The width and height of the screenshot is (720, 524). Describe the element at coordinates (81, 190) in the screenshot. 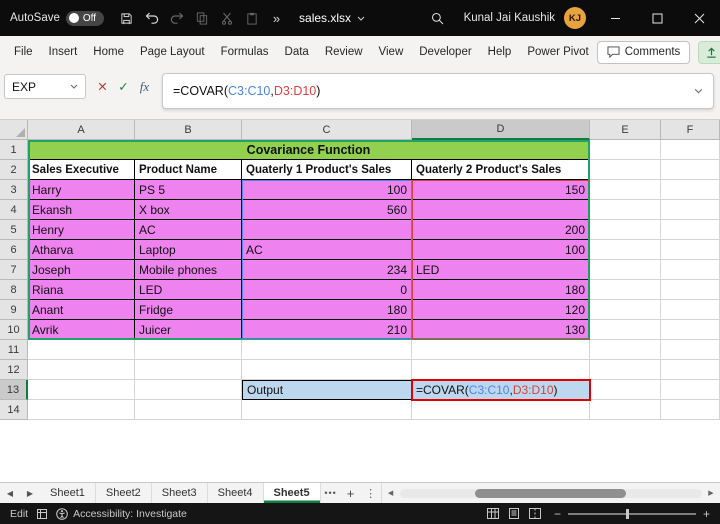

I see `cell-a3: Harry` at that location.